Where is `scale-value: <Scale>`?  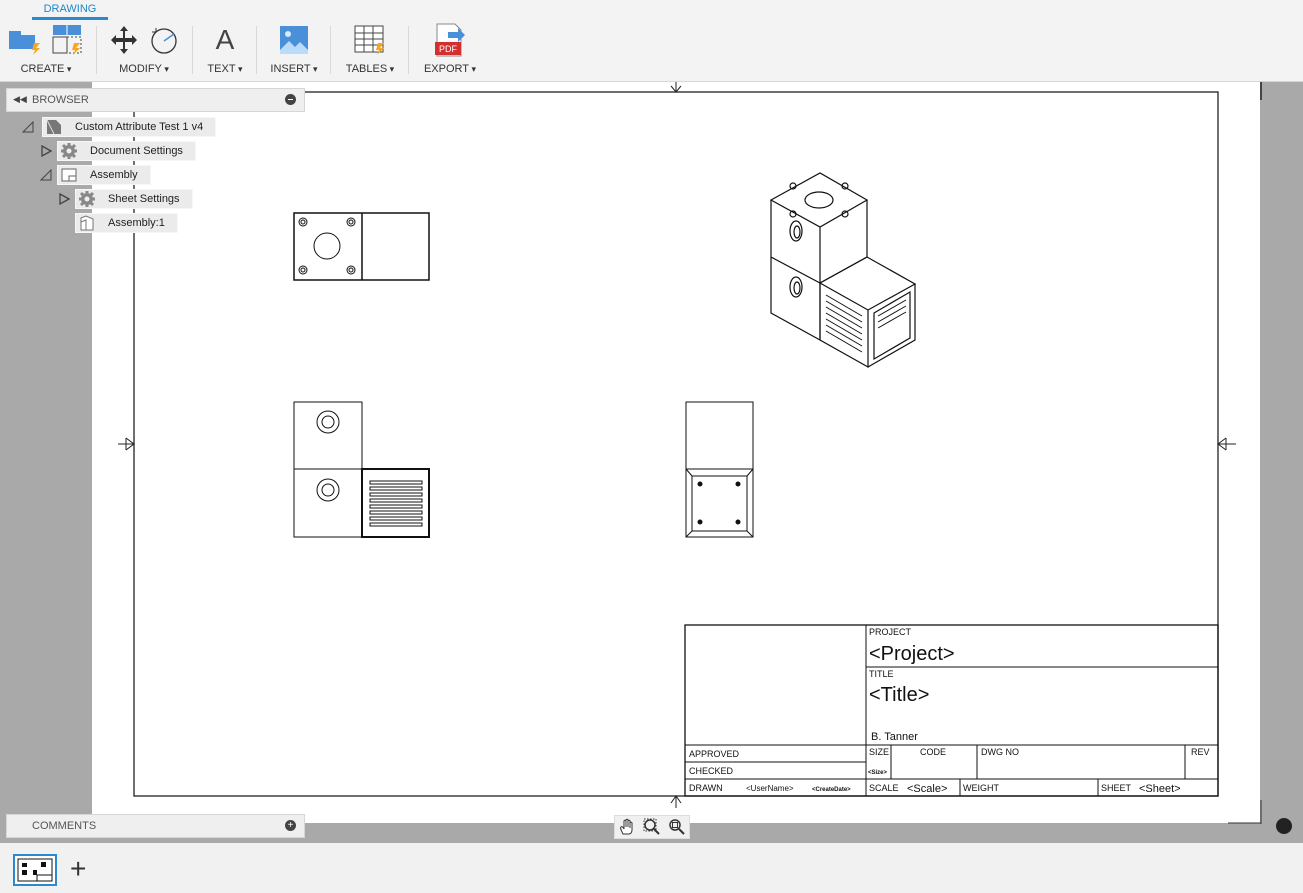
scale-value: <Scale> is located at coordinates (927, 789).